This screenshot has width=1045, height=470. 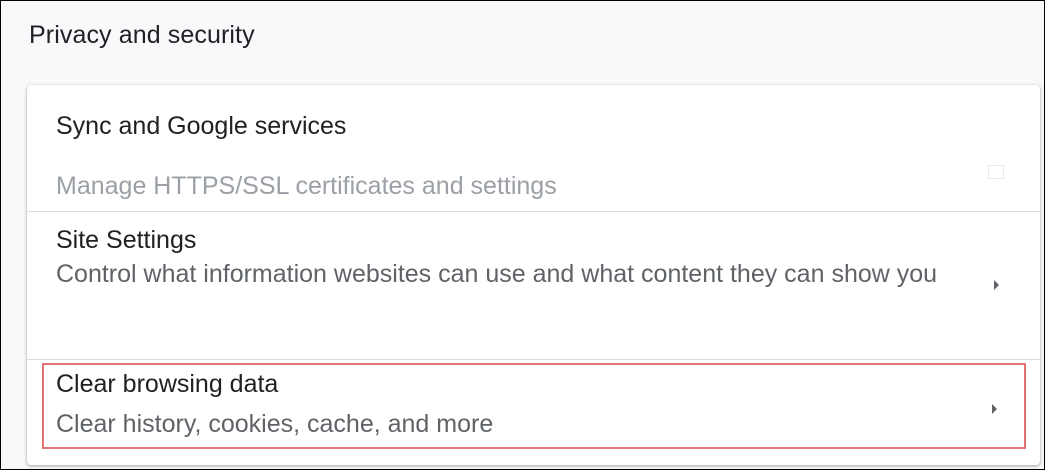 What do you see at coordinates (167, 384) in the screenshot?
I see `clear-browsing-data-label: Clear browsing data` at bounding box center [167, 384].